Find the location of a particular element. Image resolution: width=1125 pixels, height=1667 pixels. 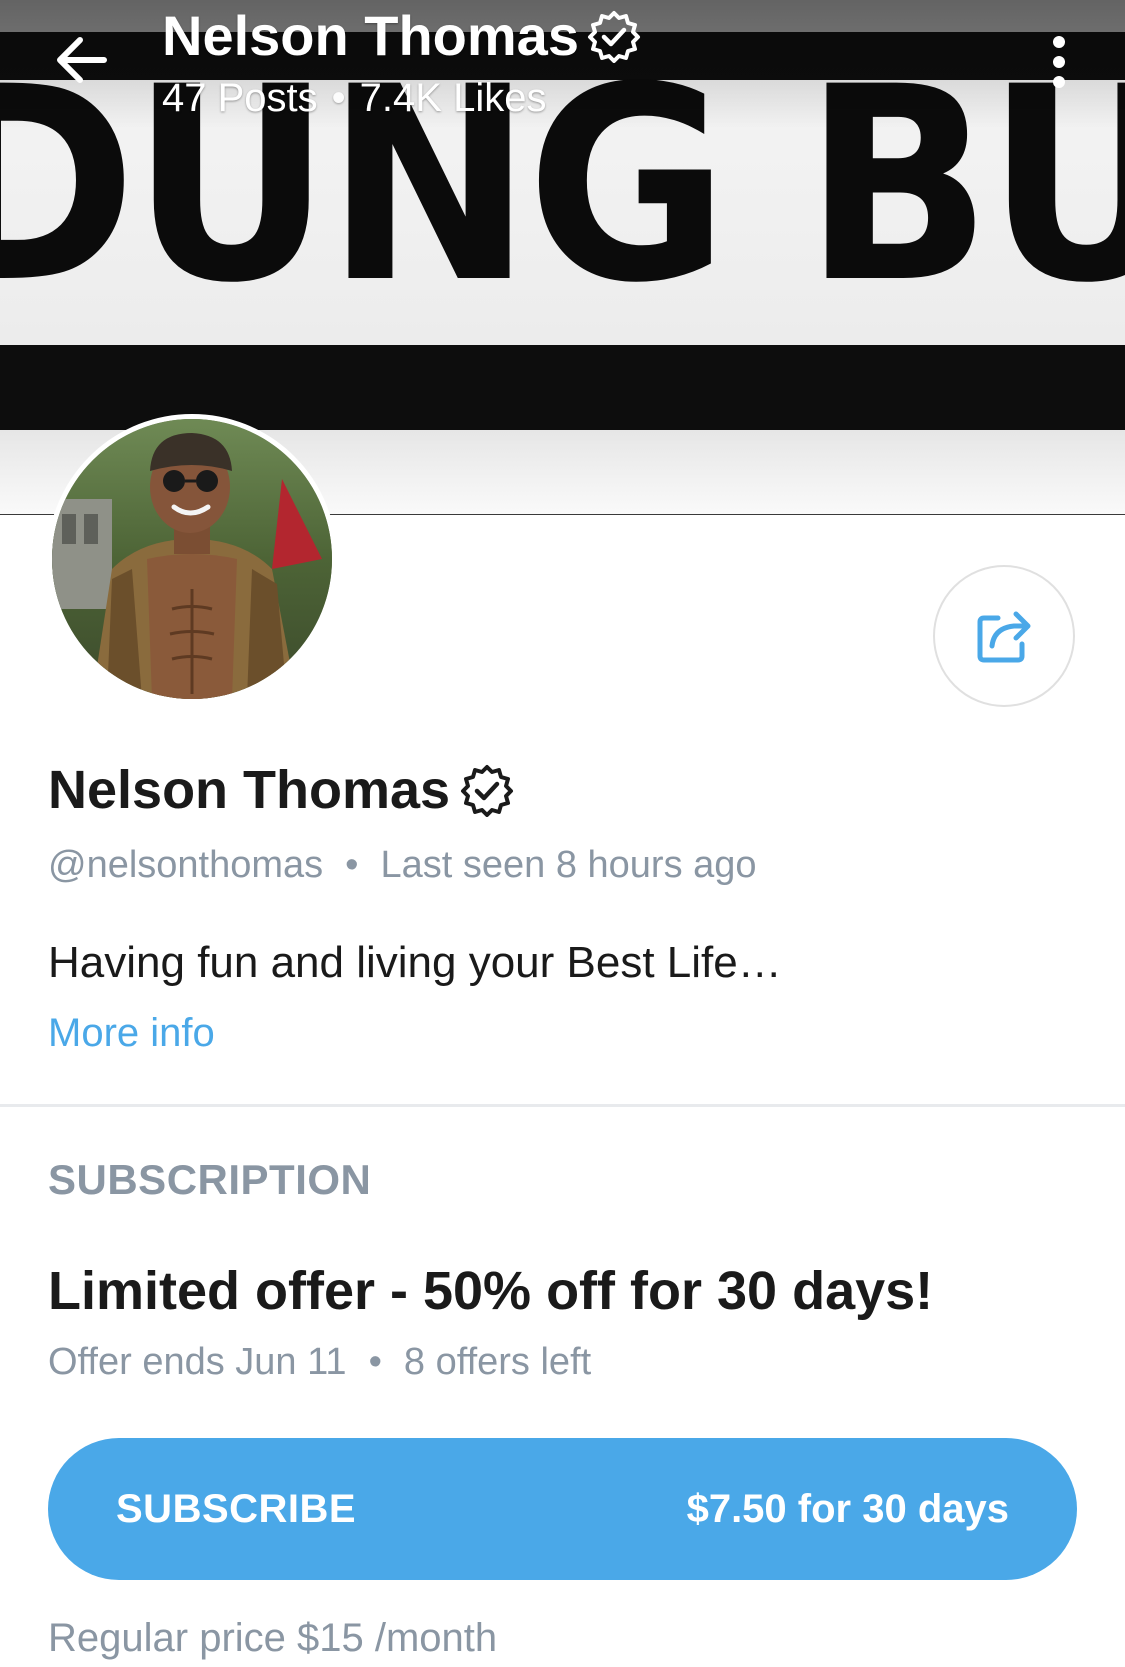

more-options-button is located at coordinates (1059, 62).